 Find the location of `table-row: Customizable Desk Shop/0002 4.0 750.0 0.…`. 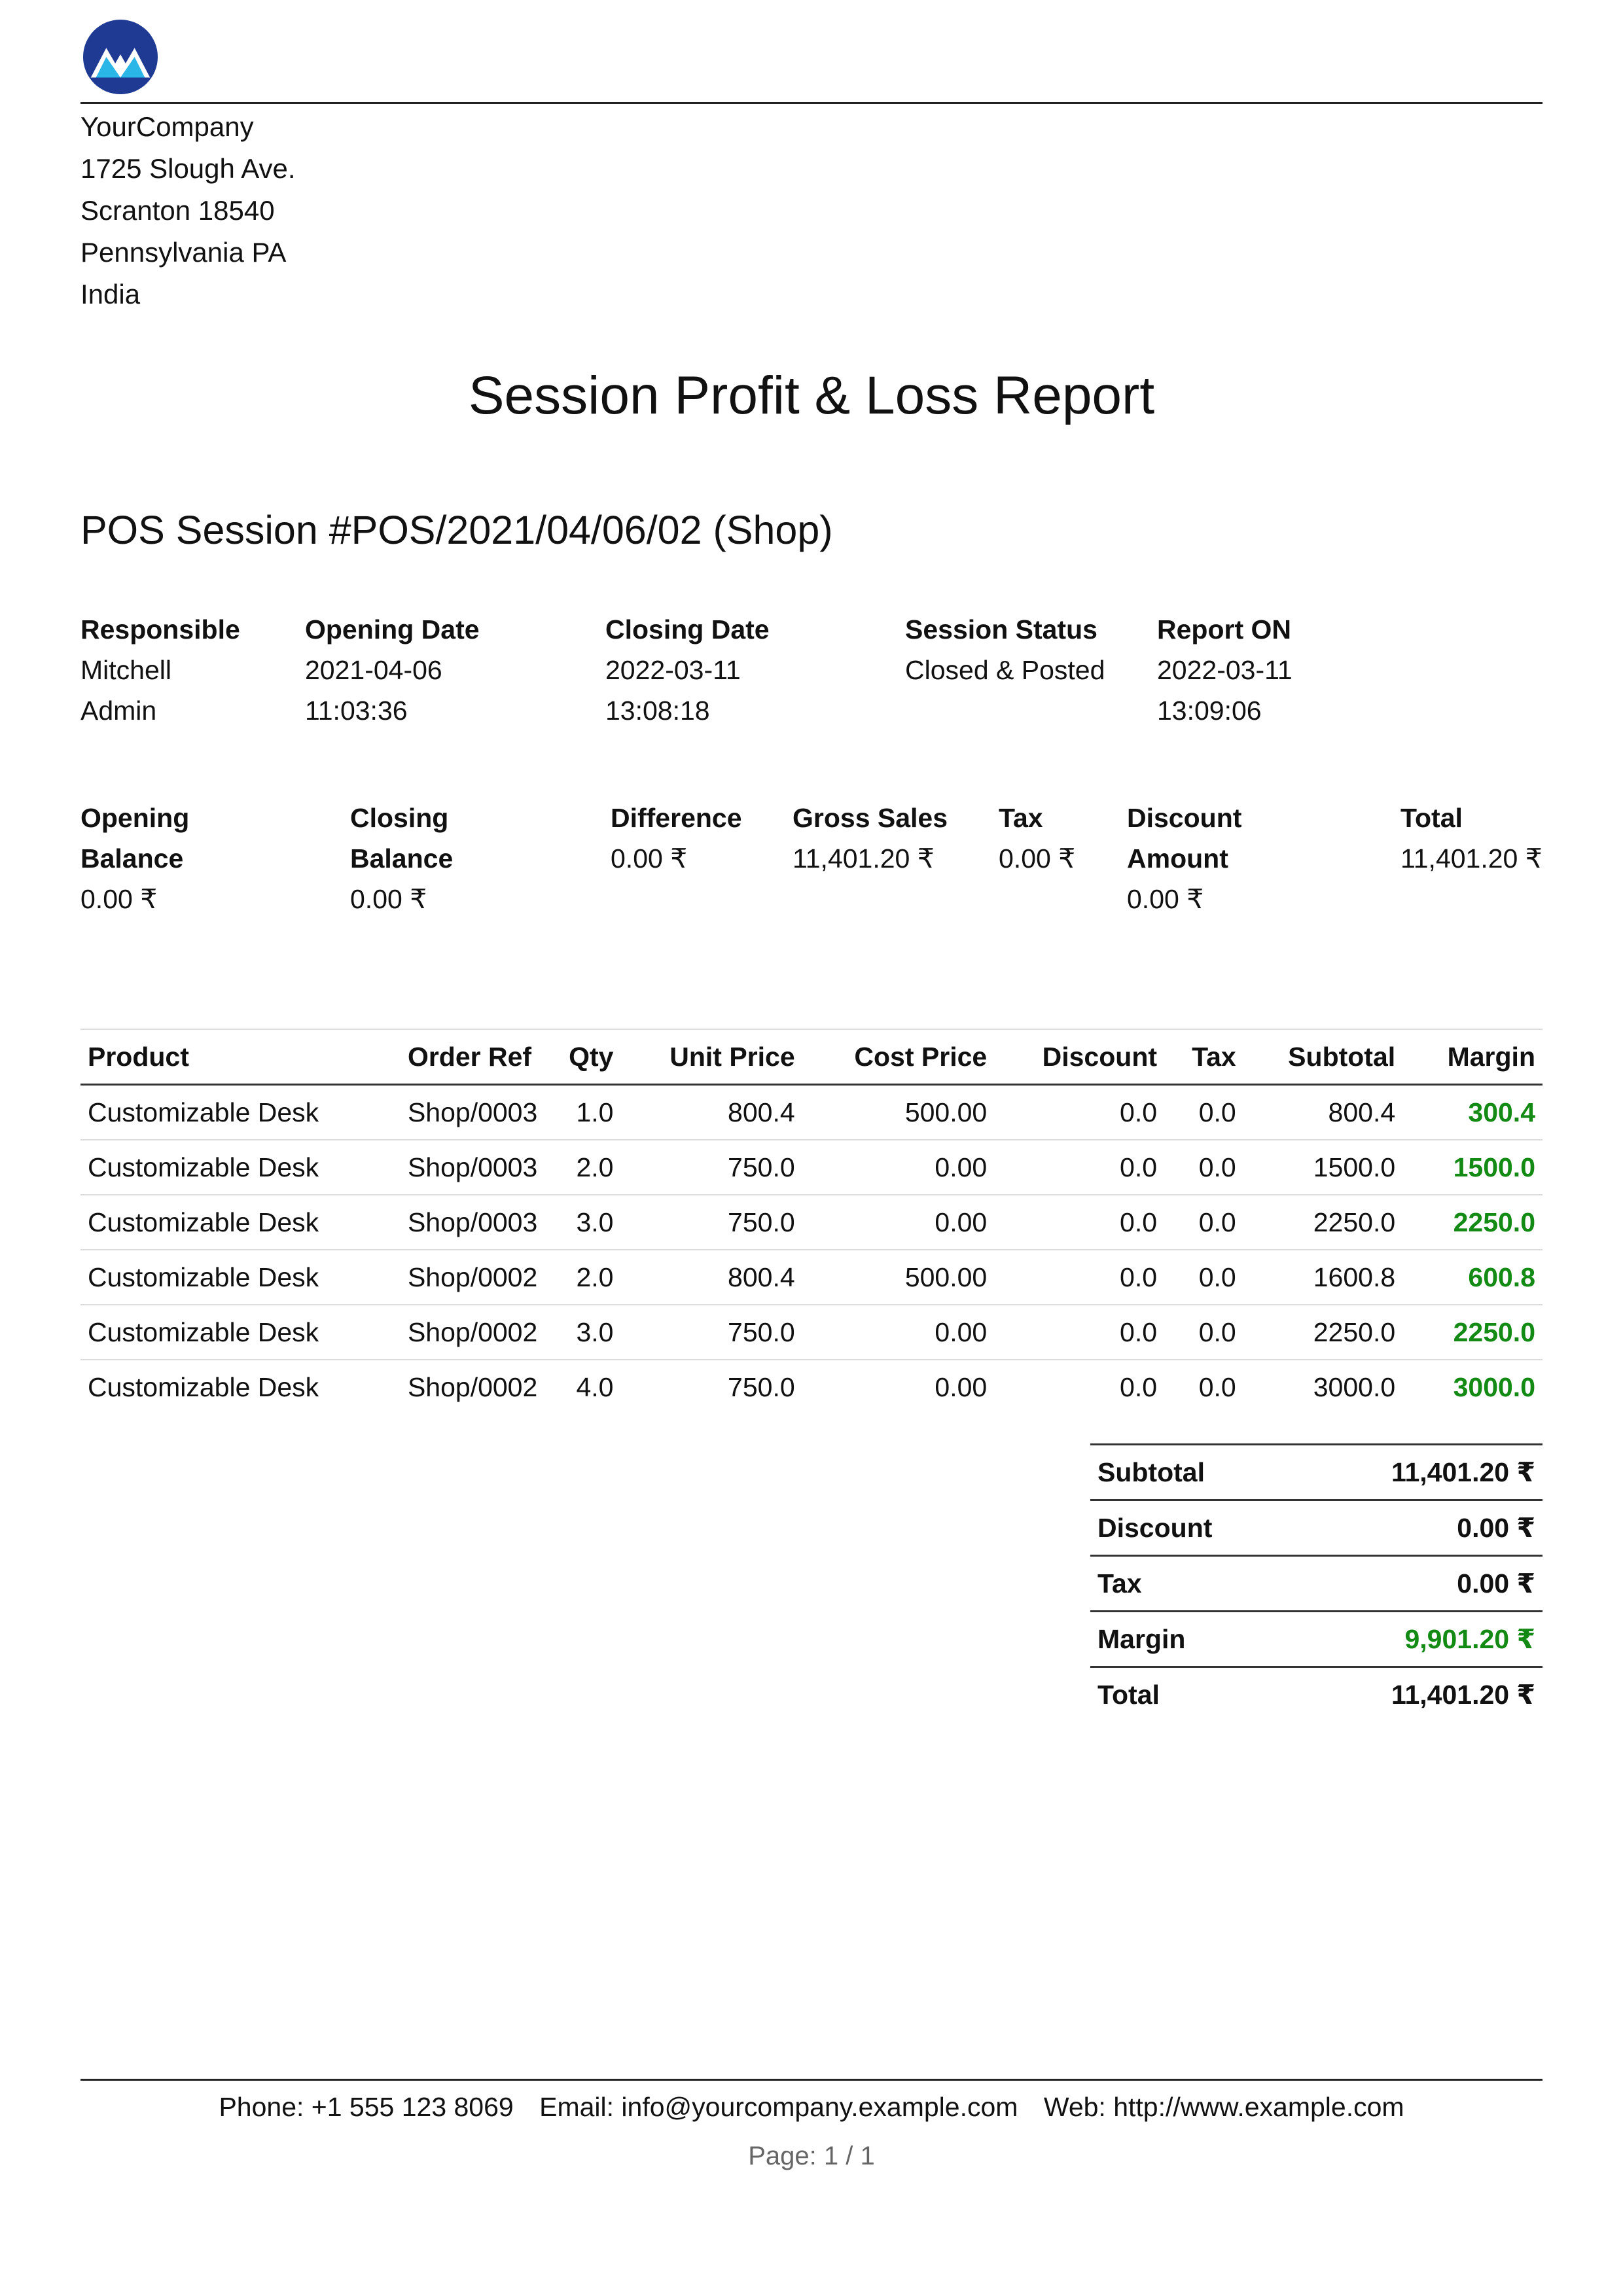

table-row: Customizable Desk Shop/0002 4.0 750.0 0.… is located at coordinates (811, 1387).